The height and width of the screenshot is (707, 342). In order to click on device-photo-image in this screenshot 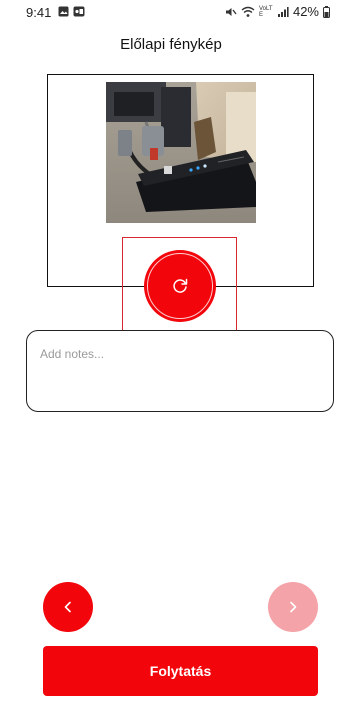, I will do `click(181, 152)`.